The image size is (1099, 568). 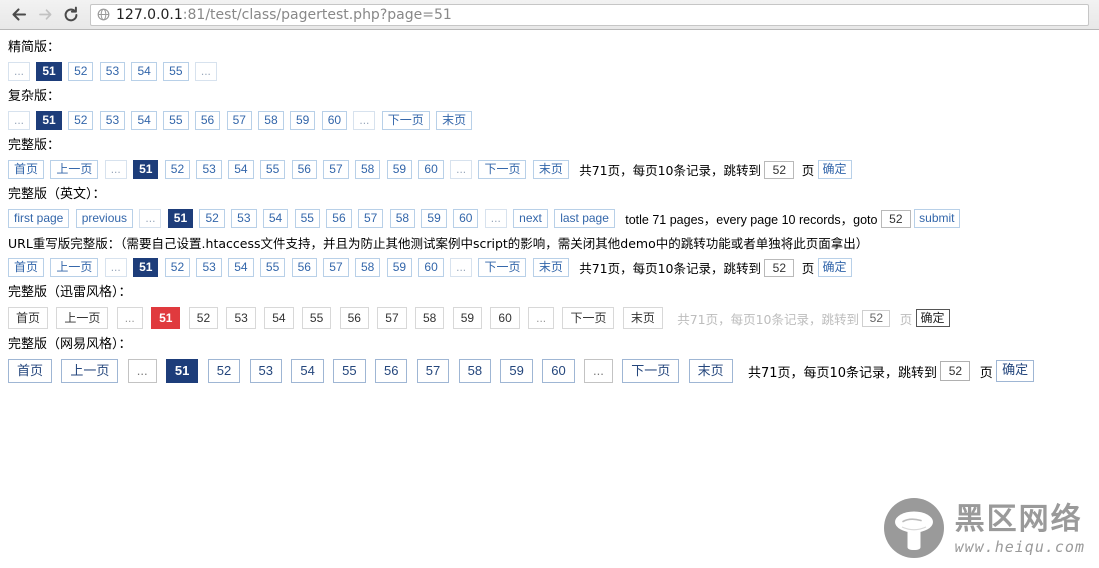 What do you see at coordinates (937, 218) in the screenshot?
I see `jump-submit-button: submit` at bounding box center [937, 218].